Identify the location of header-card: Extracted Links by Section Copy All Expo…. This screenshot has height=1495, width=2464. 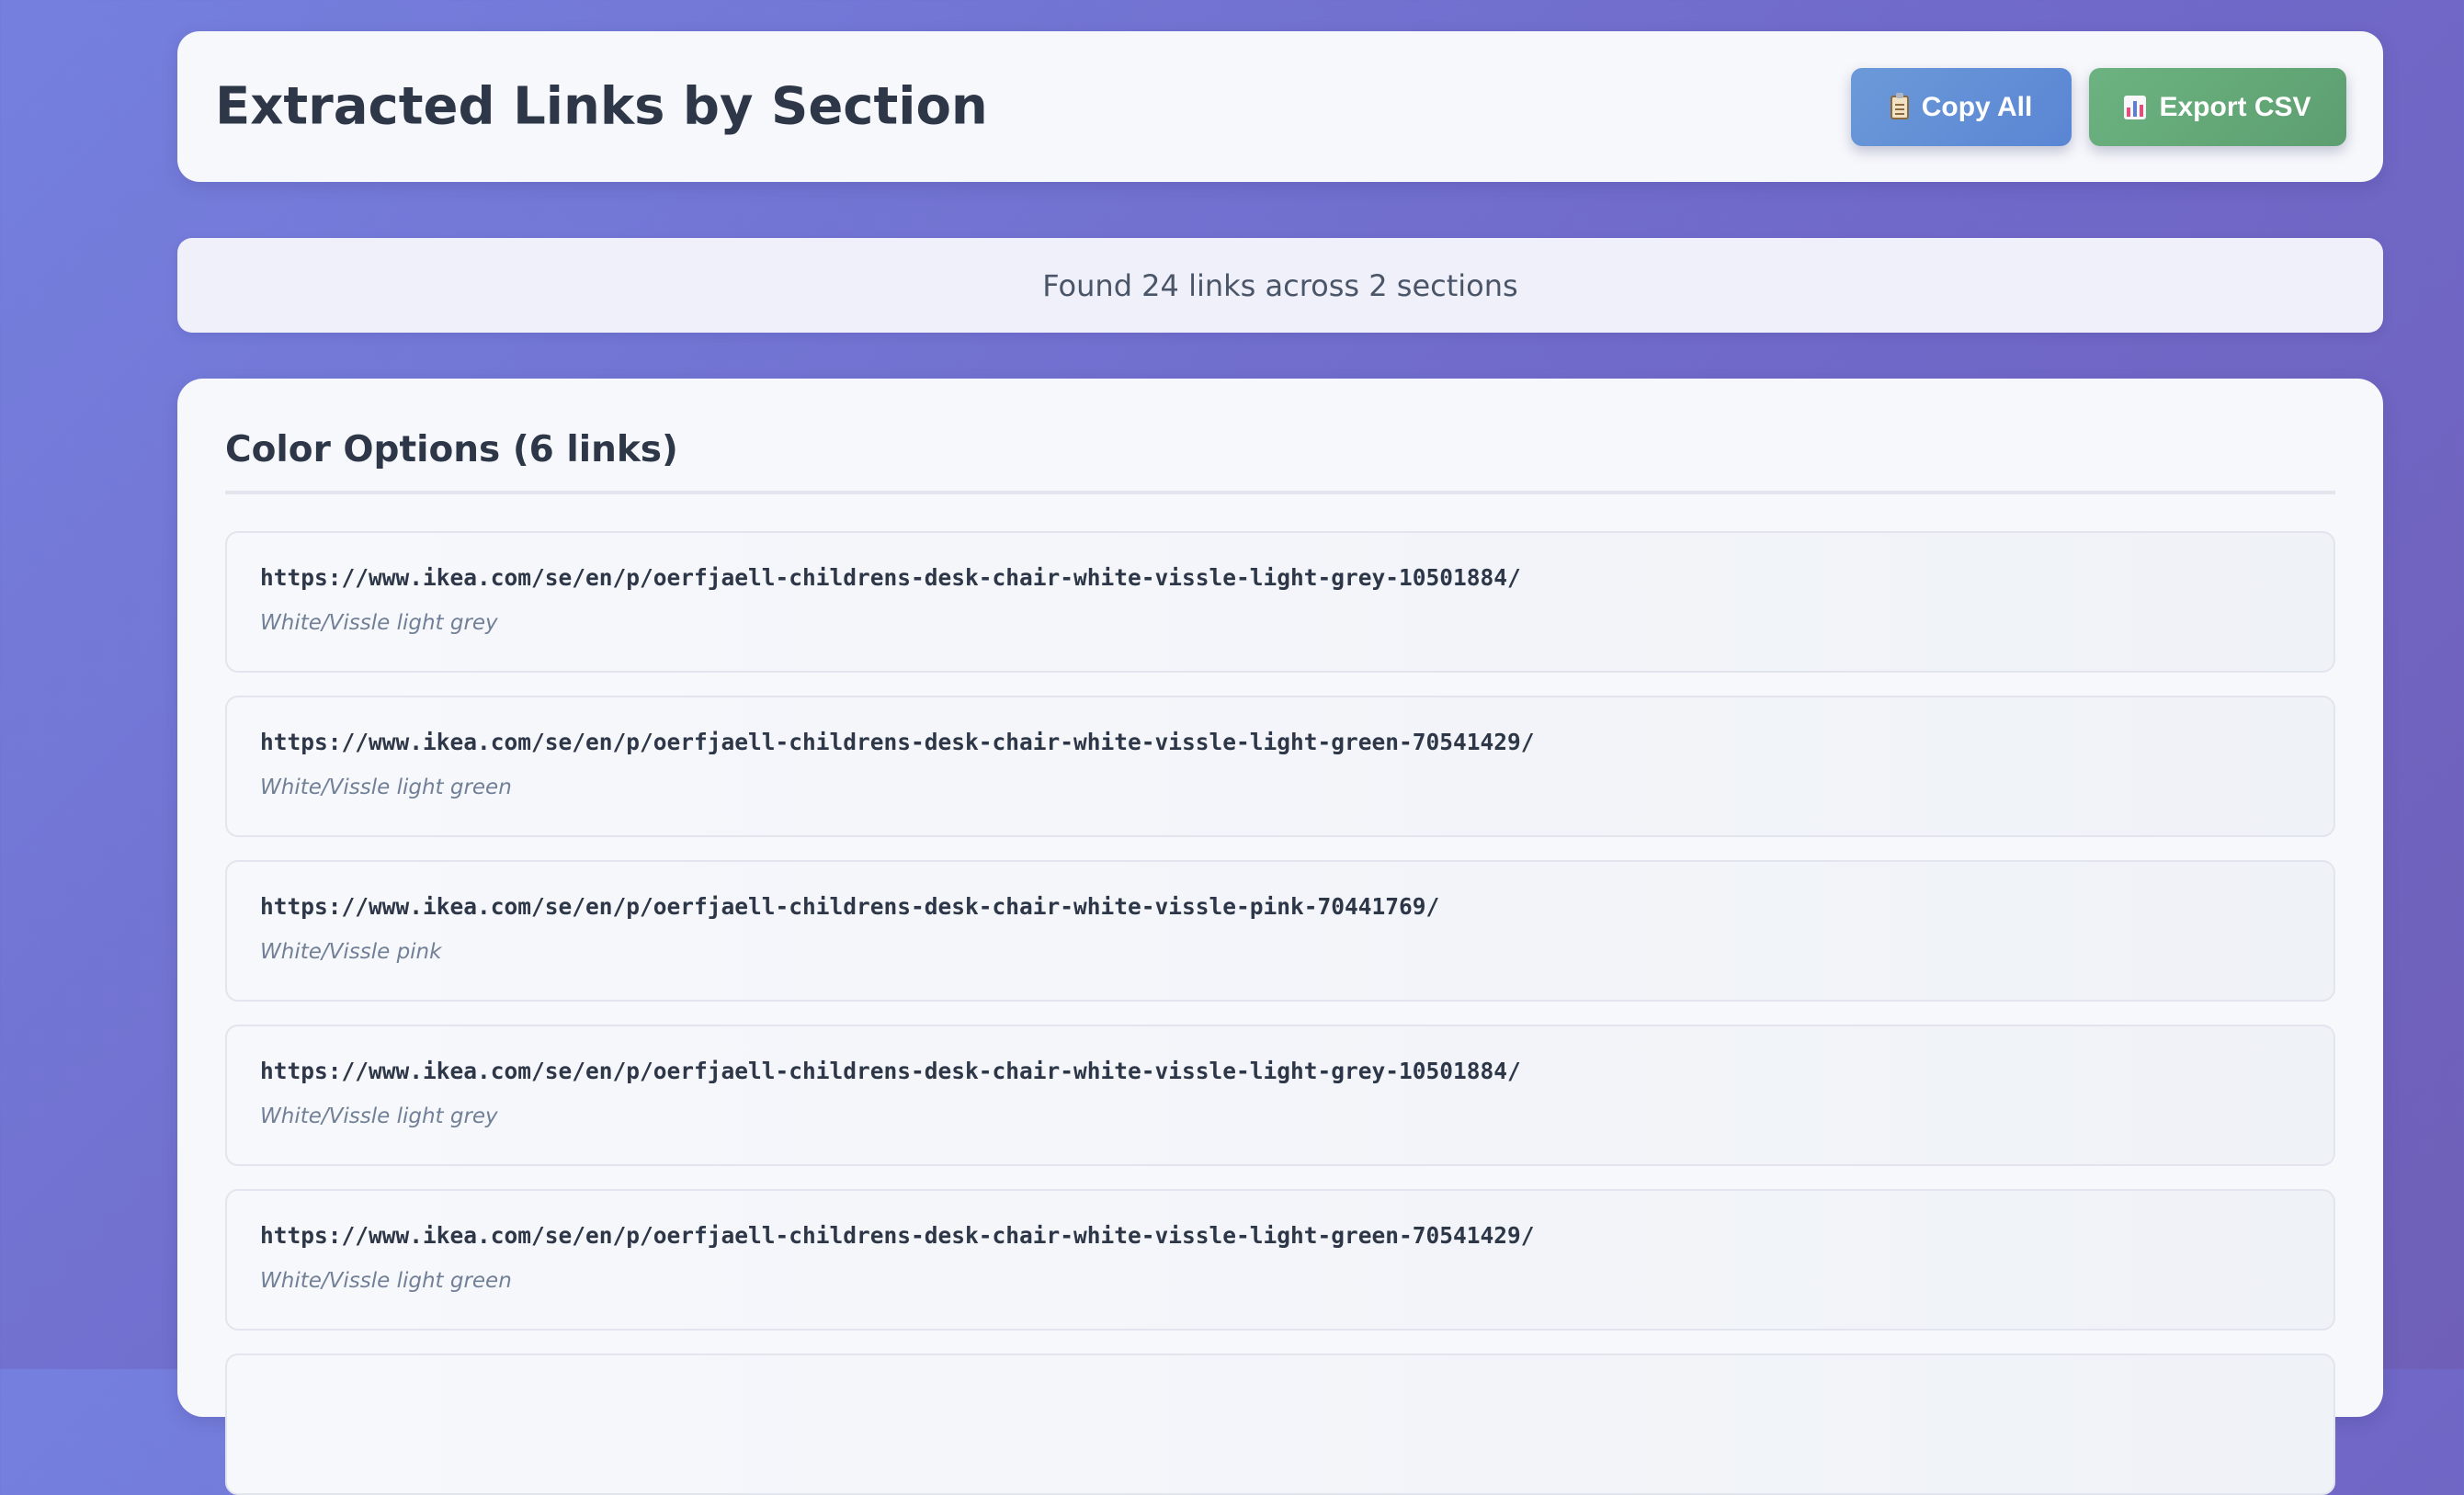
(1280, 106).